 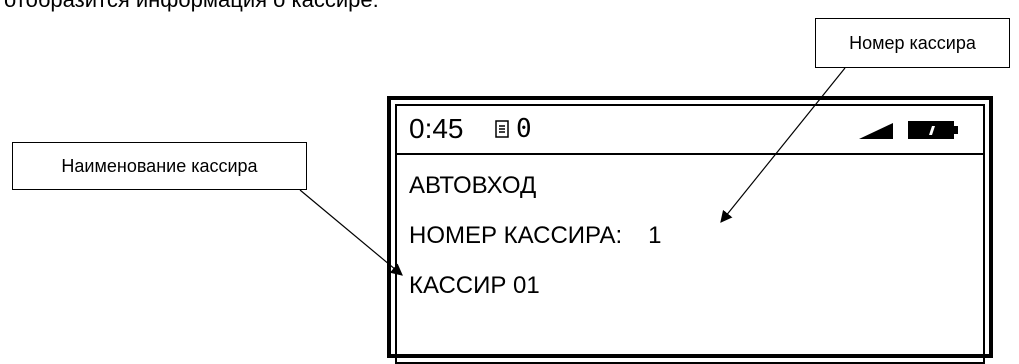 I want to click on status-bar: 0:45 0, so click(x=690, y=130).